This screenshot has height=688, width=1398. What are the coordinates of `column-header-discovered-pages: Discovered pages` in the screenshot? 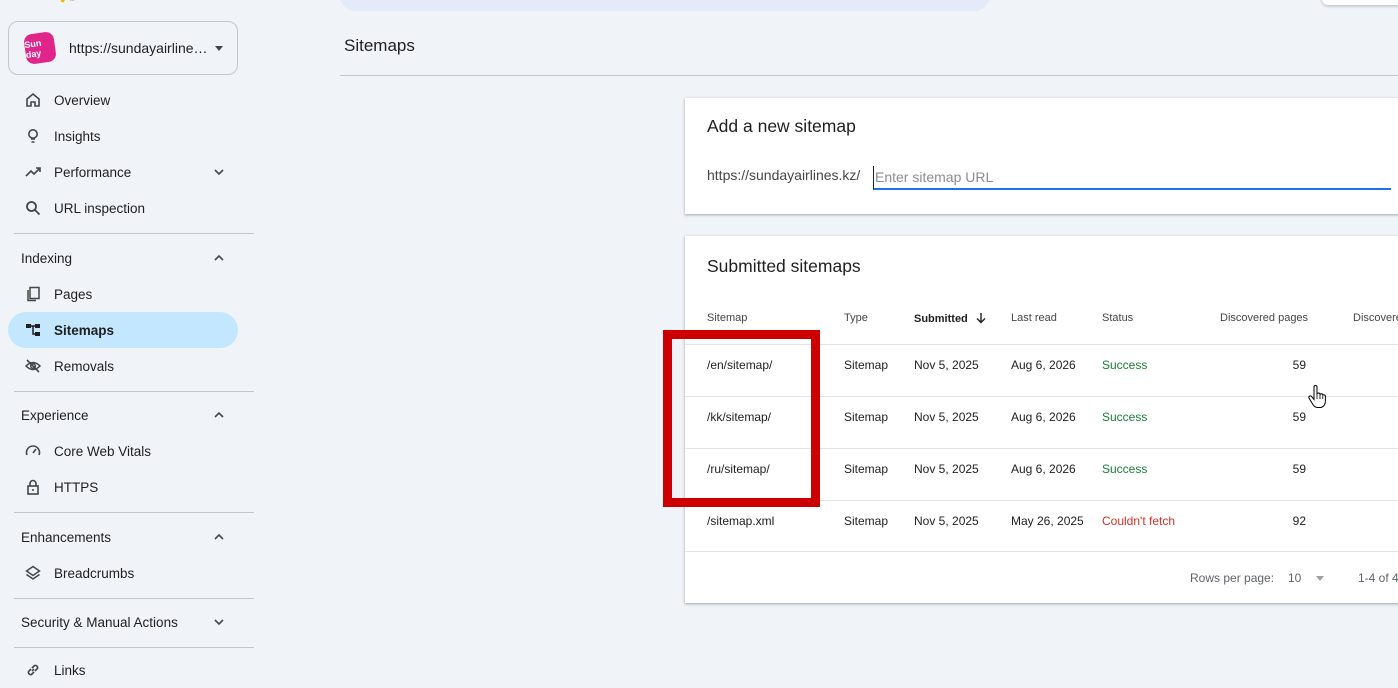 It's located at (1264, 318).